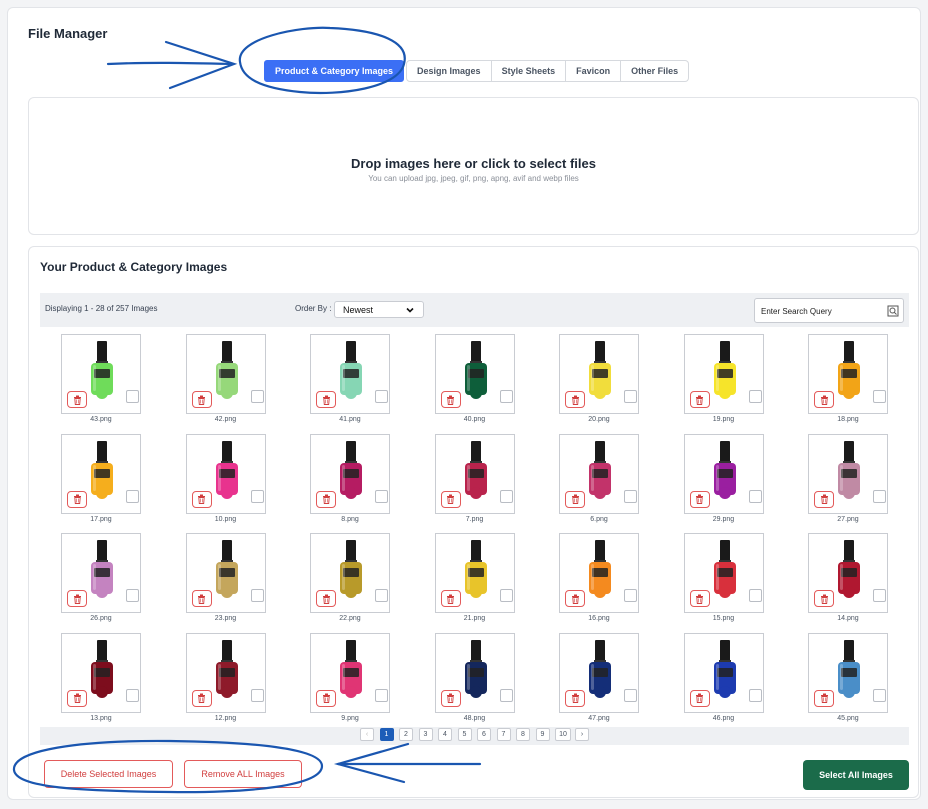  Describe the element at coordinates (529, 71) in the screenshot. I see `tab-style-sheets: Style Sheets` at that location.